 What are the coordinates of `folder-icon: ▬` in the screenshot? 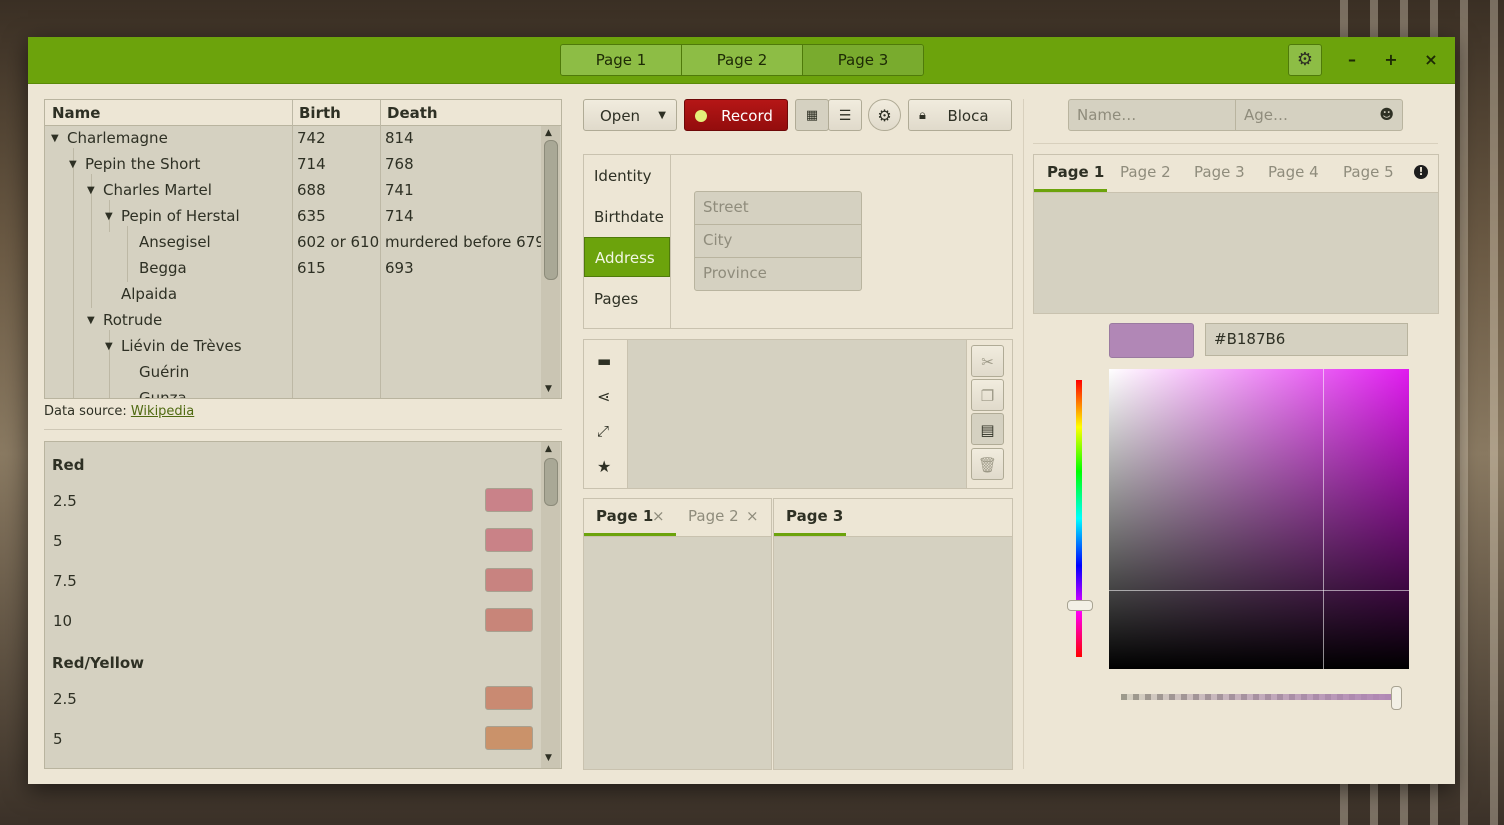 It's located at (604, 361).